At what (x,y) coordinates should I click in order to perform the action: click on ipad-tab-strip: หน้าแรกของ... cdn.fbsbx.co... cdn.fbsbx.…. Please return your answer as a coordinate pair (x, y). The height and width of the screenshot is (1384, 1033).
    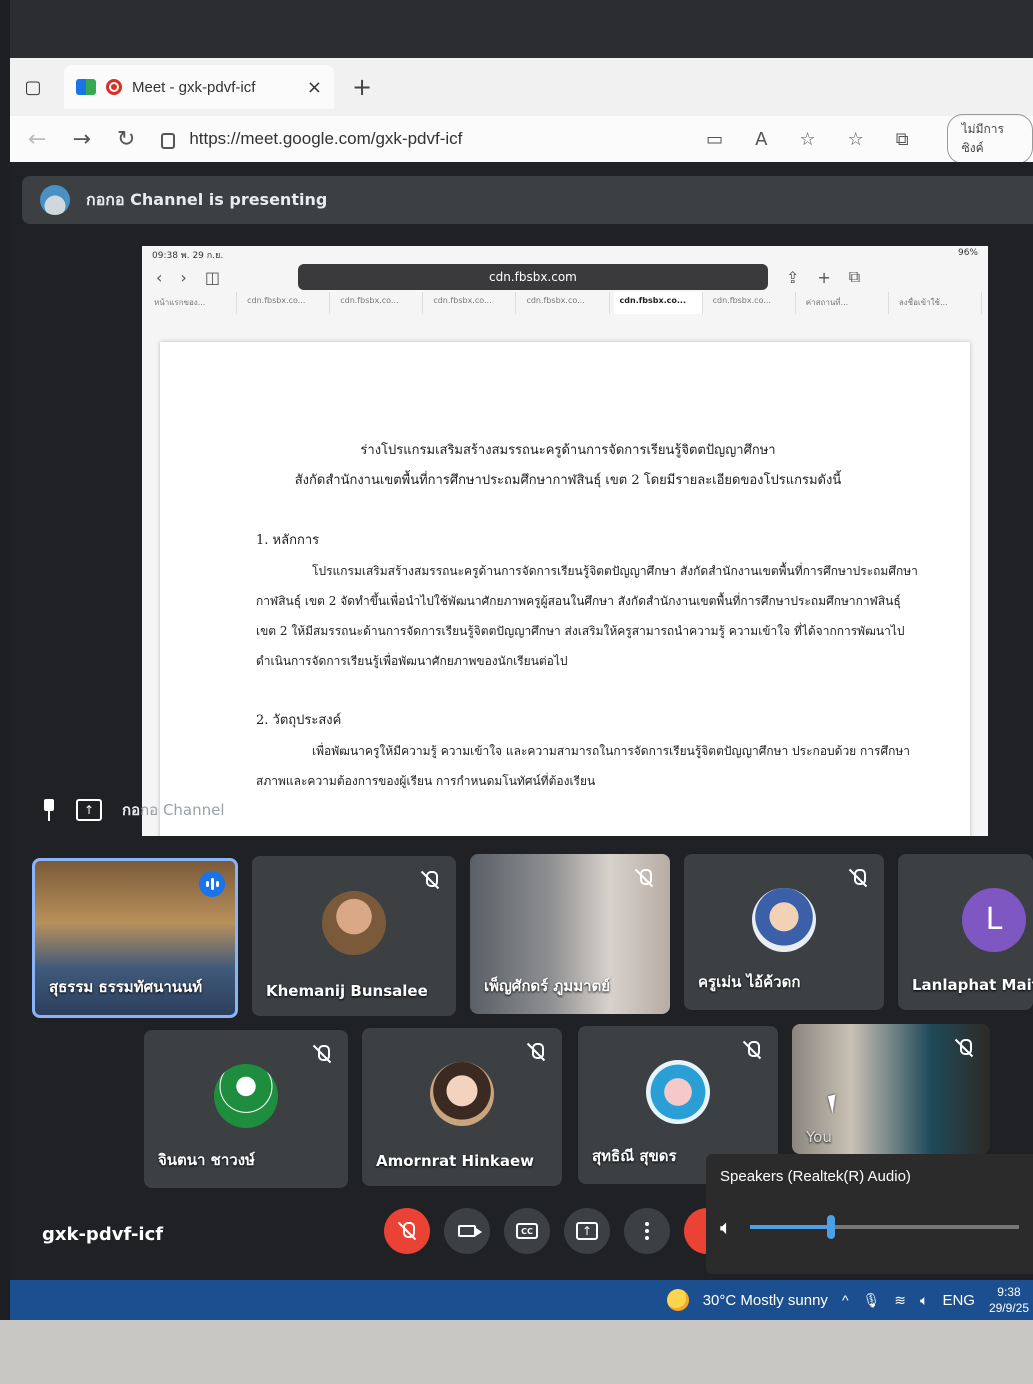
    Looking at the image, I should click on (565, 303).